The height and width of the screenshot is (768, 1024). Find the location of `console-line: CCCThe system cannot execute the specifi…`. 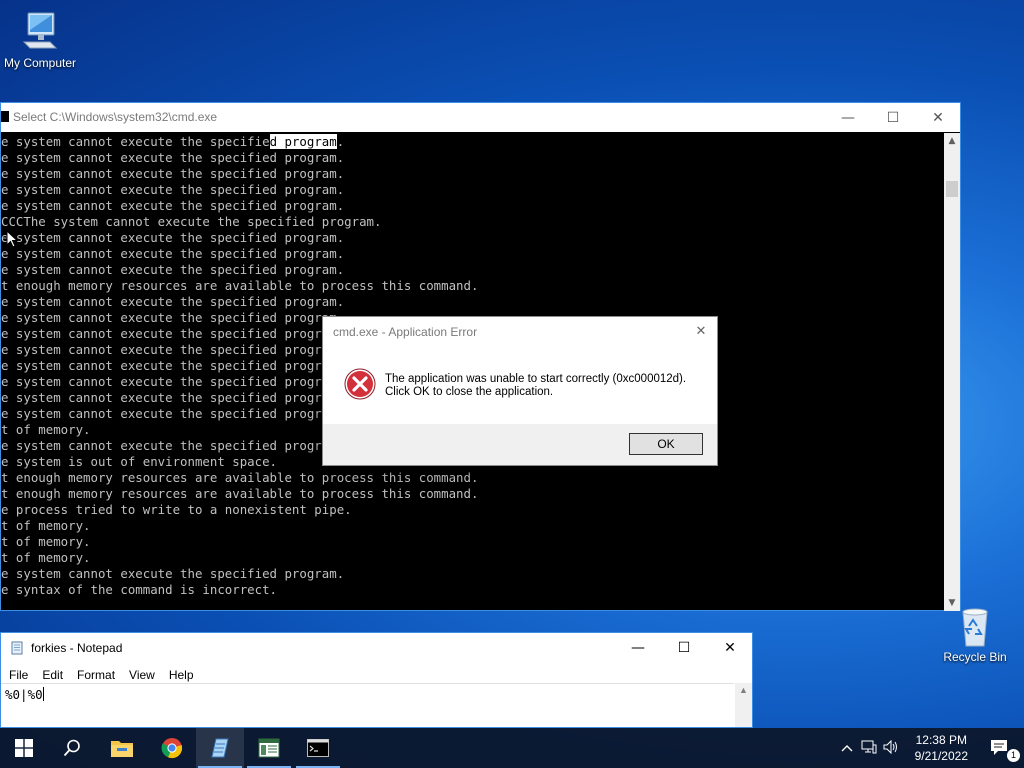

console-line: CCCThe system cannot execute the specifi… is located at coordinates (191, 221).